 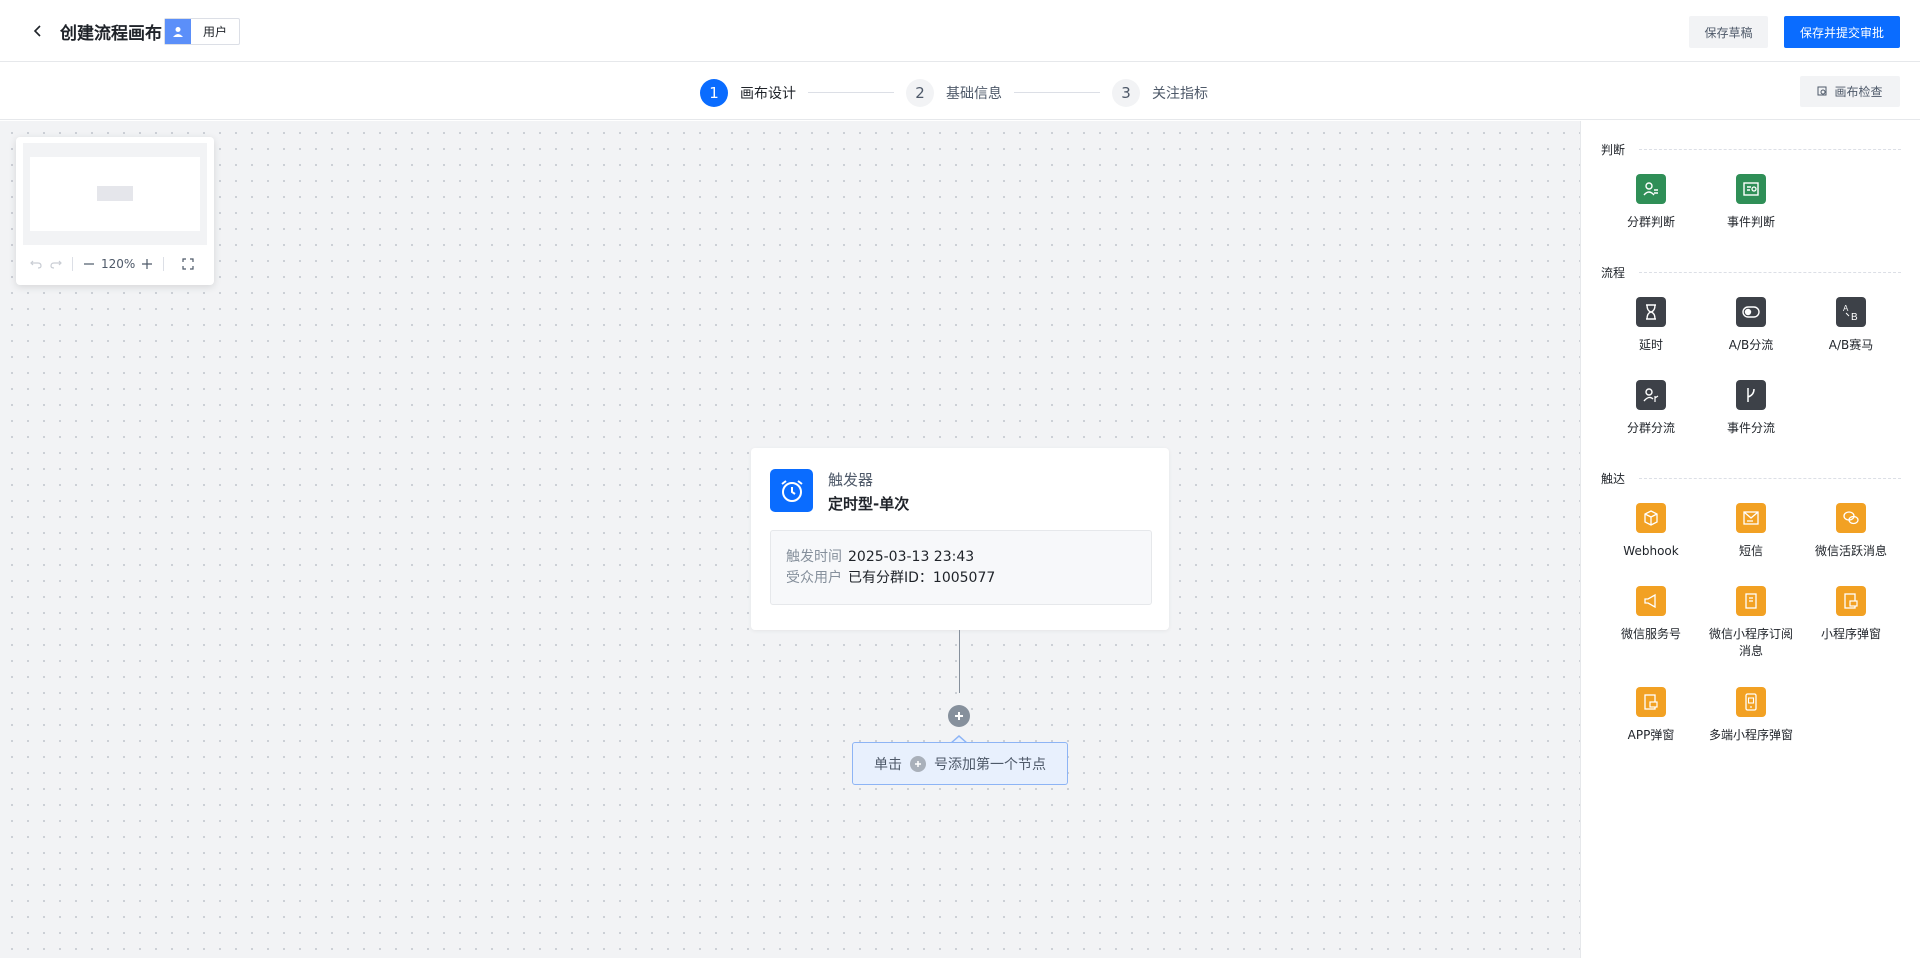 I want to click on segment-judge-item: 分群判断, so click(x=1651, y=202).